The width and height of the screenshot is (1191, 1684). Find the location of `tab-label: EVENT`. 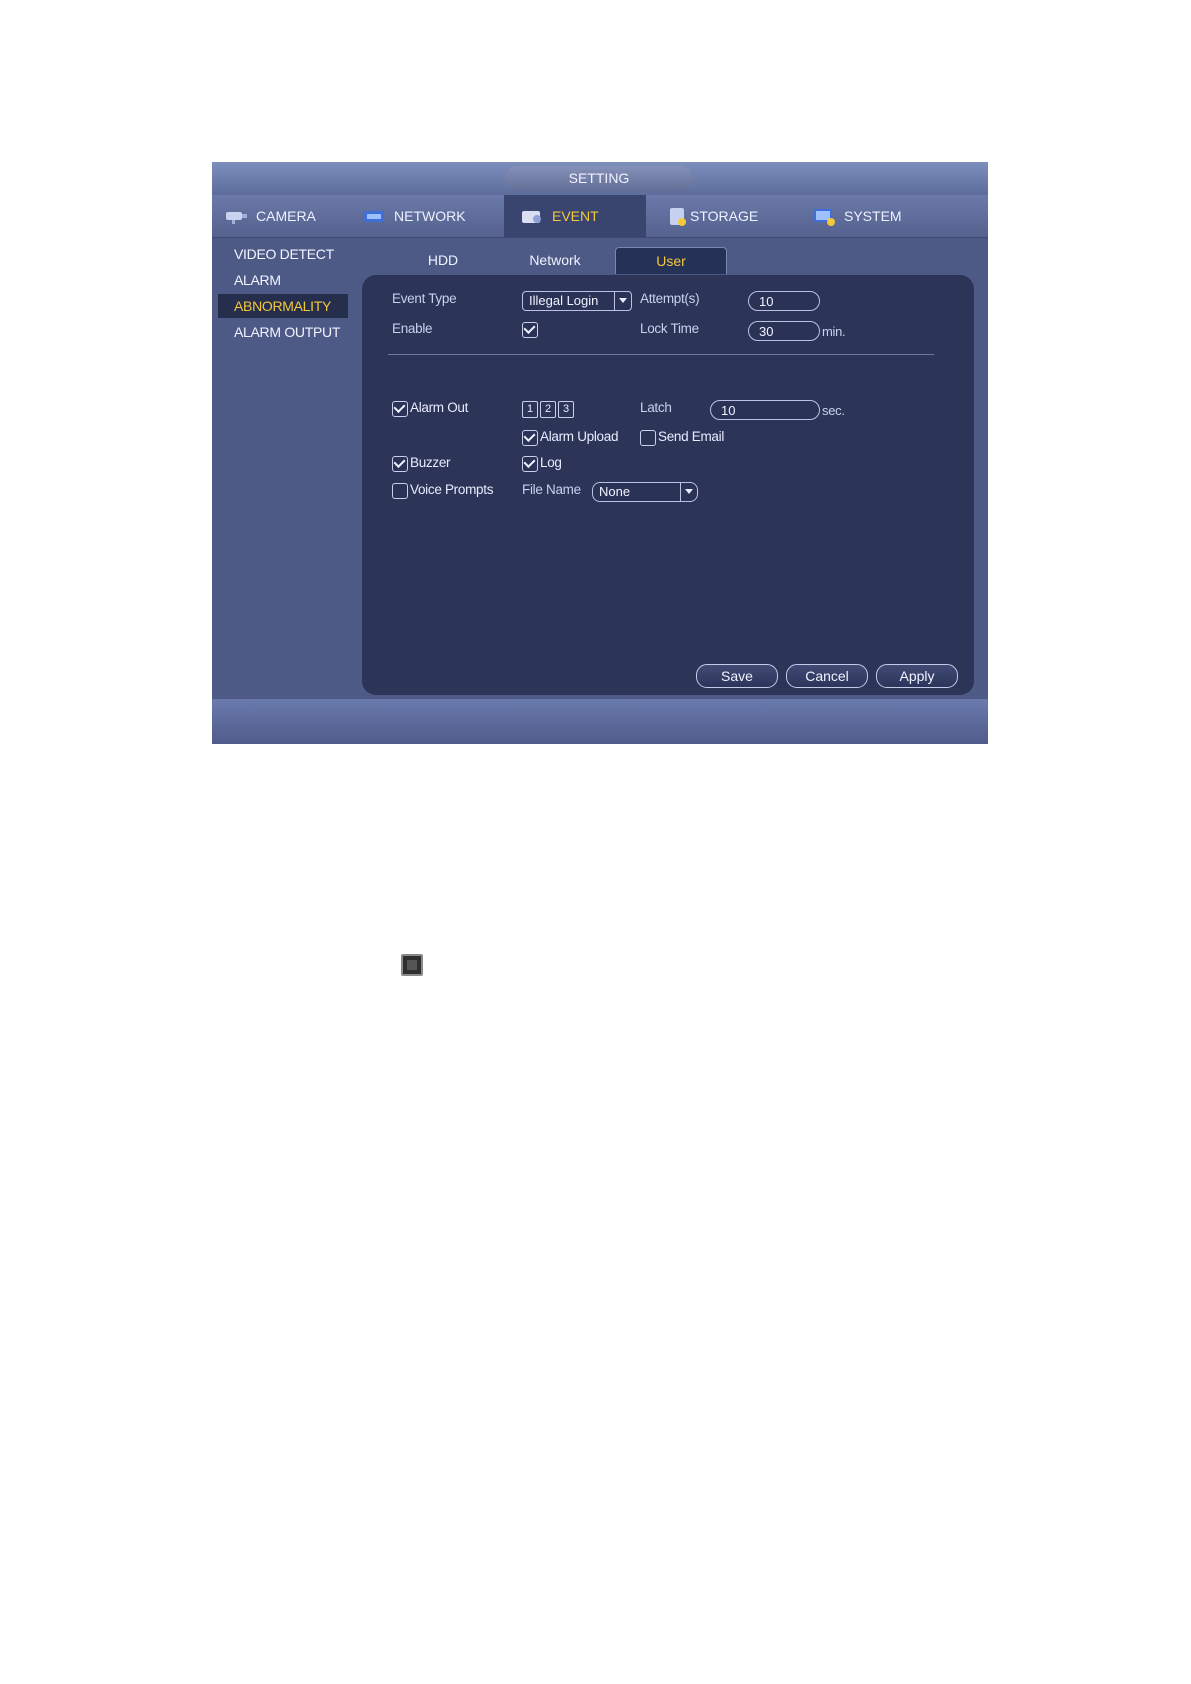

tab-label: EVENT is located at coordinates (575, 216).